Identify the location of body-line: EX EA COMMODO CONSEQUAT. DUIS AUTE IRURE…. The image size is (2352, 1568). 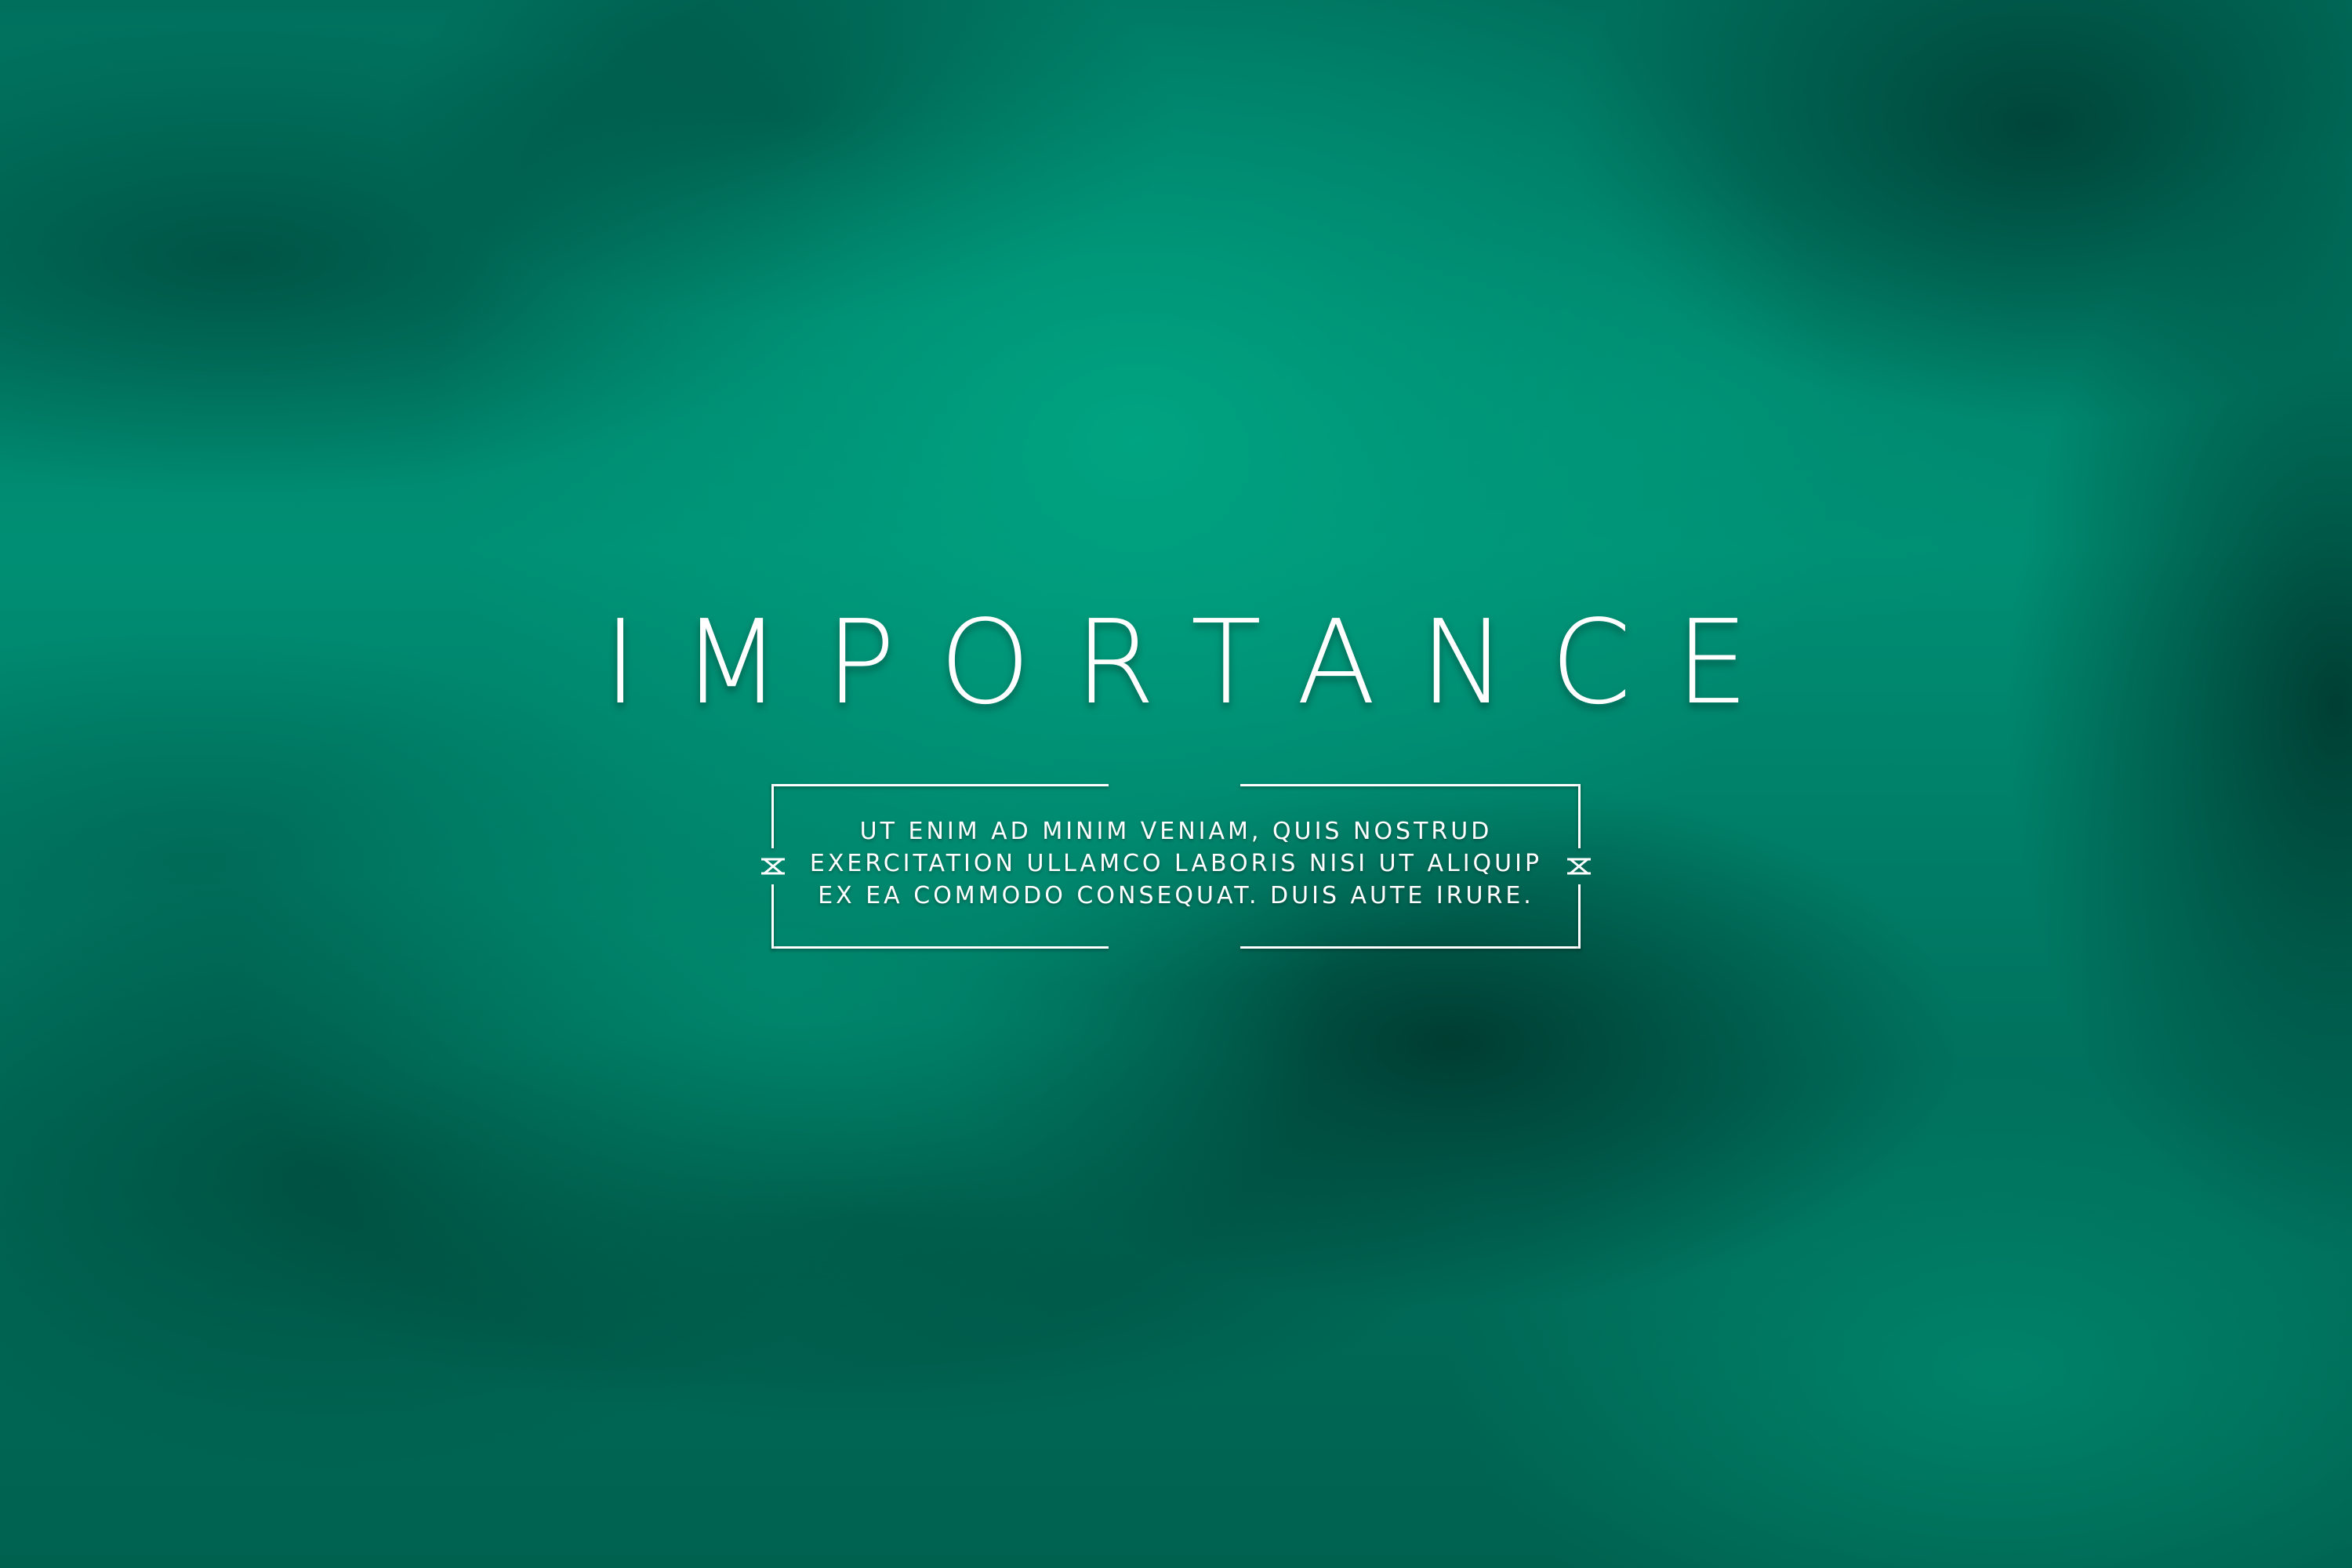
(1176, 895).